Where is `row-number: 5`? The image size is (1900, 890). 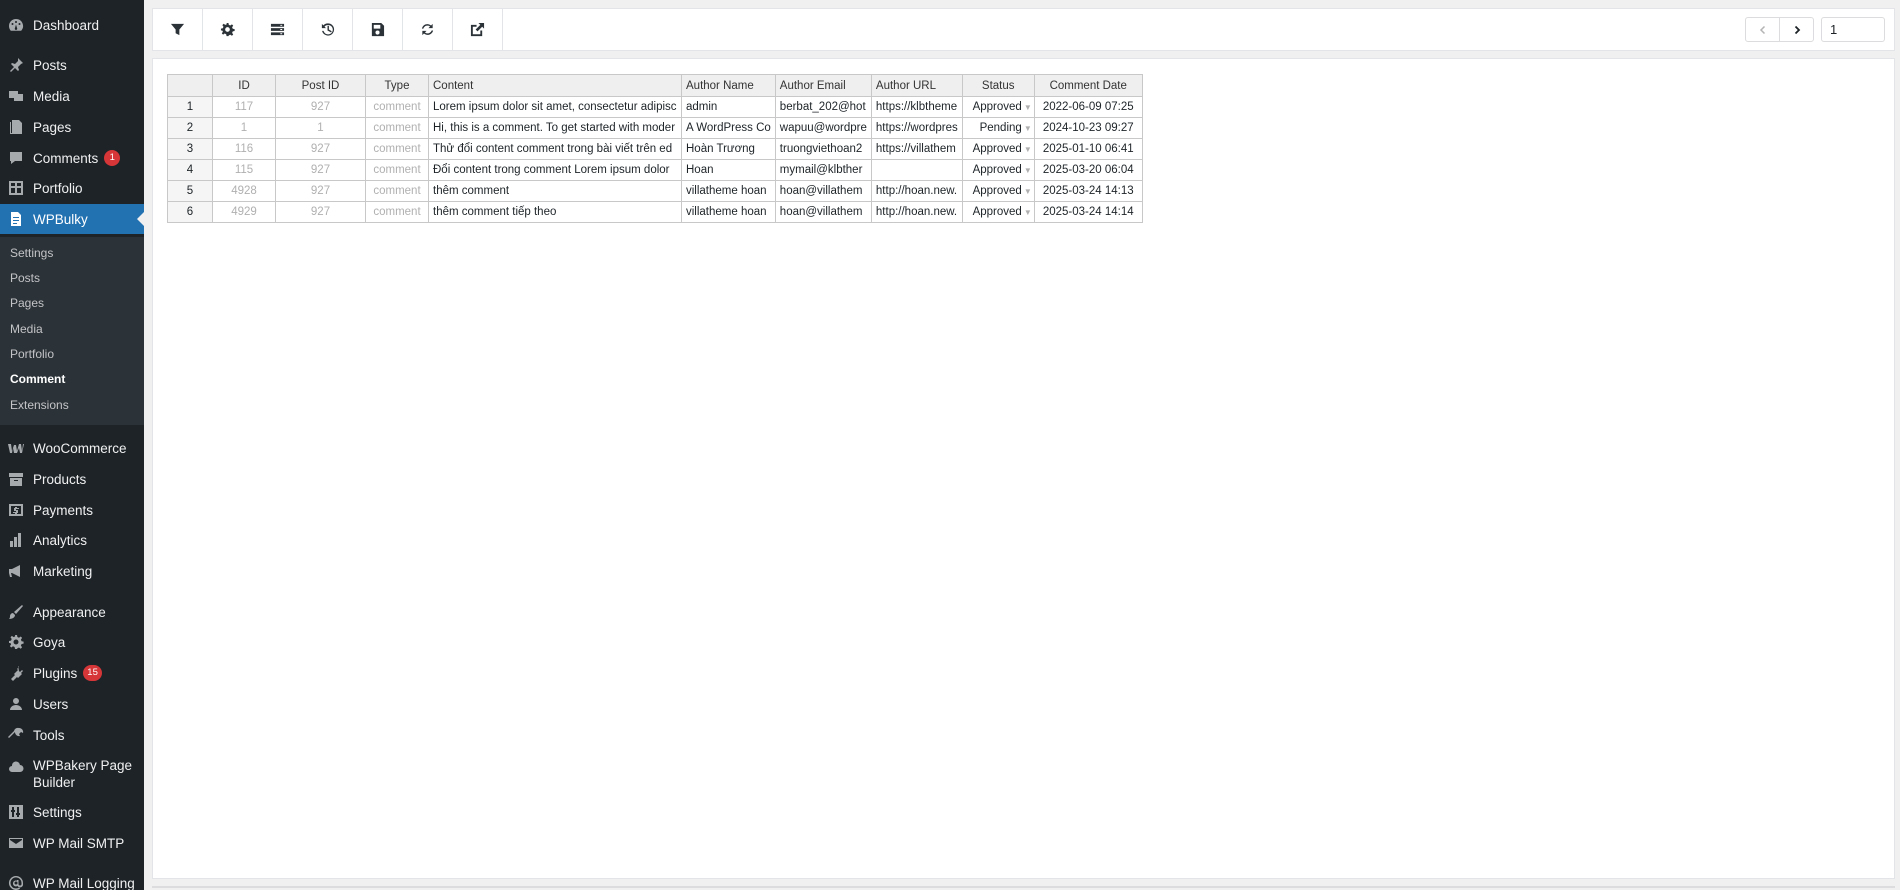
row-number: 5 is located at coordinates (190, 191).